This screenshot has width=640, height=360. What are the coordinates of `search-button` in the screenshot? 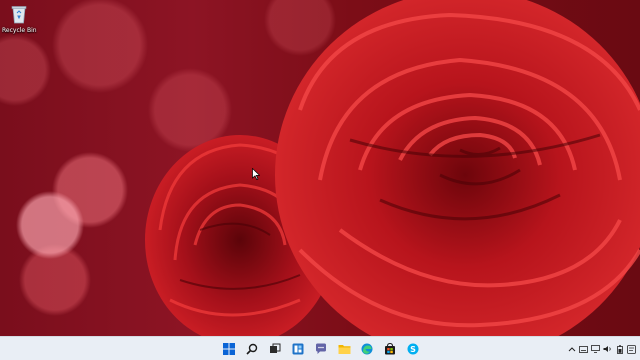 It's located at (252, 349).